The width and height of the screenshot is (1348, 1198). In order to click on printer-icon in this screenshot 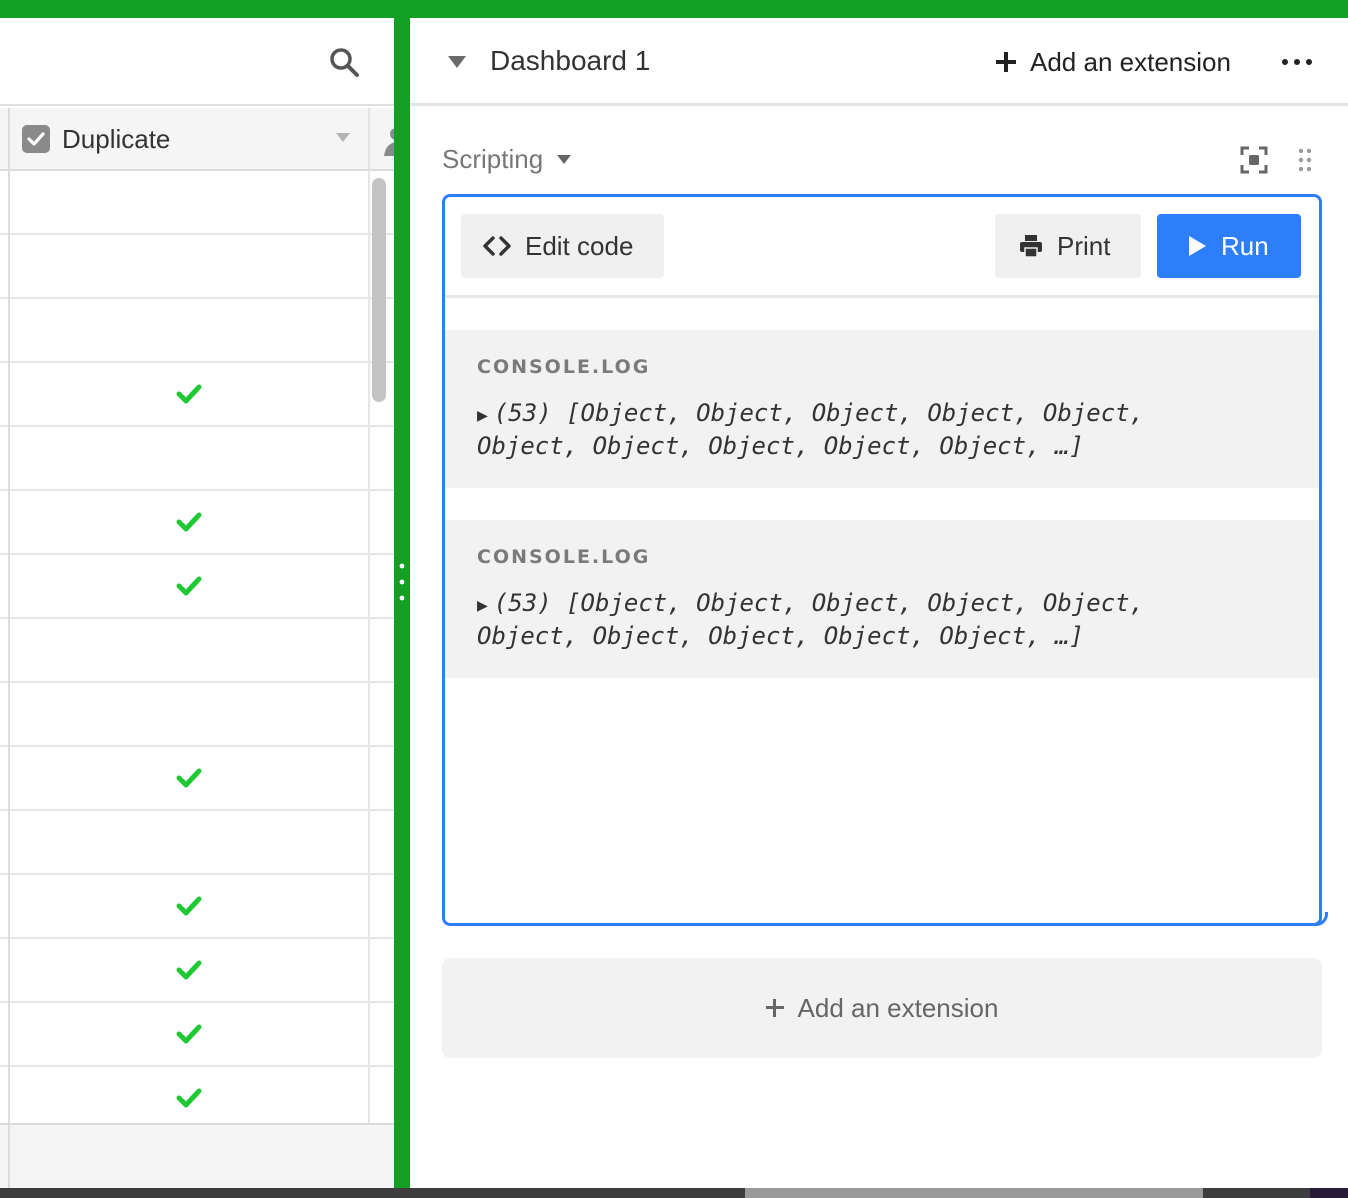, I will do `click(1031, 246)`.